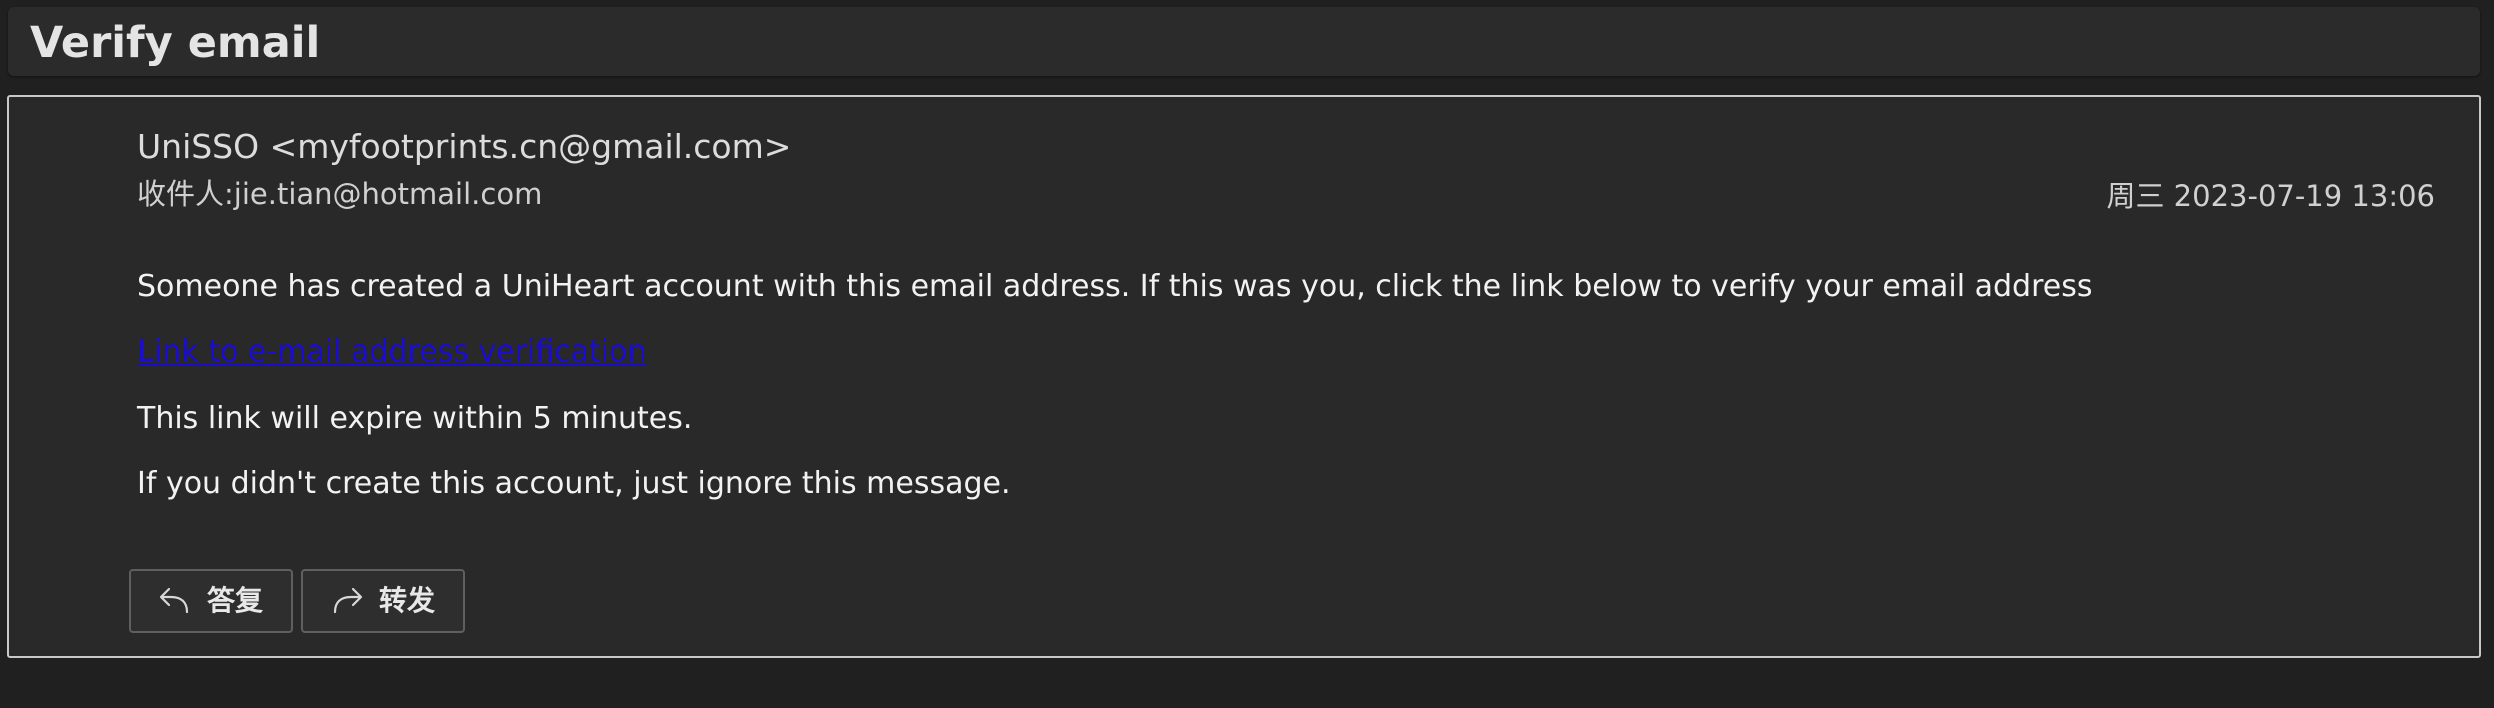  I want to click on email-subject: Verify email, so click(175, 43).